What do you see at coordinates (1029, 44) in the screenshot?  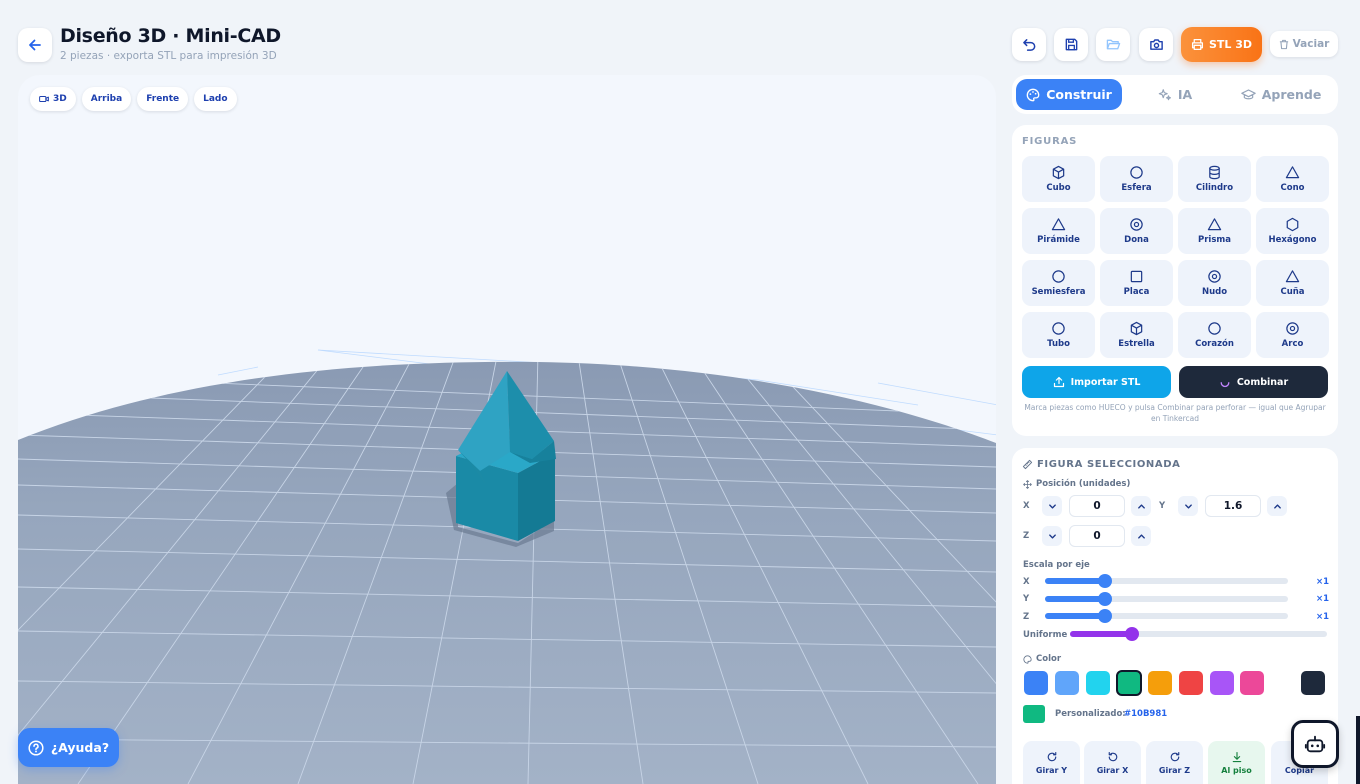 I see `undo-button` at bounding box center [1029, 44].